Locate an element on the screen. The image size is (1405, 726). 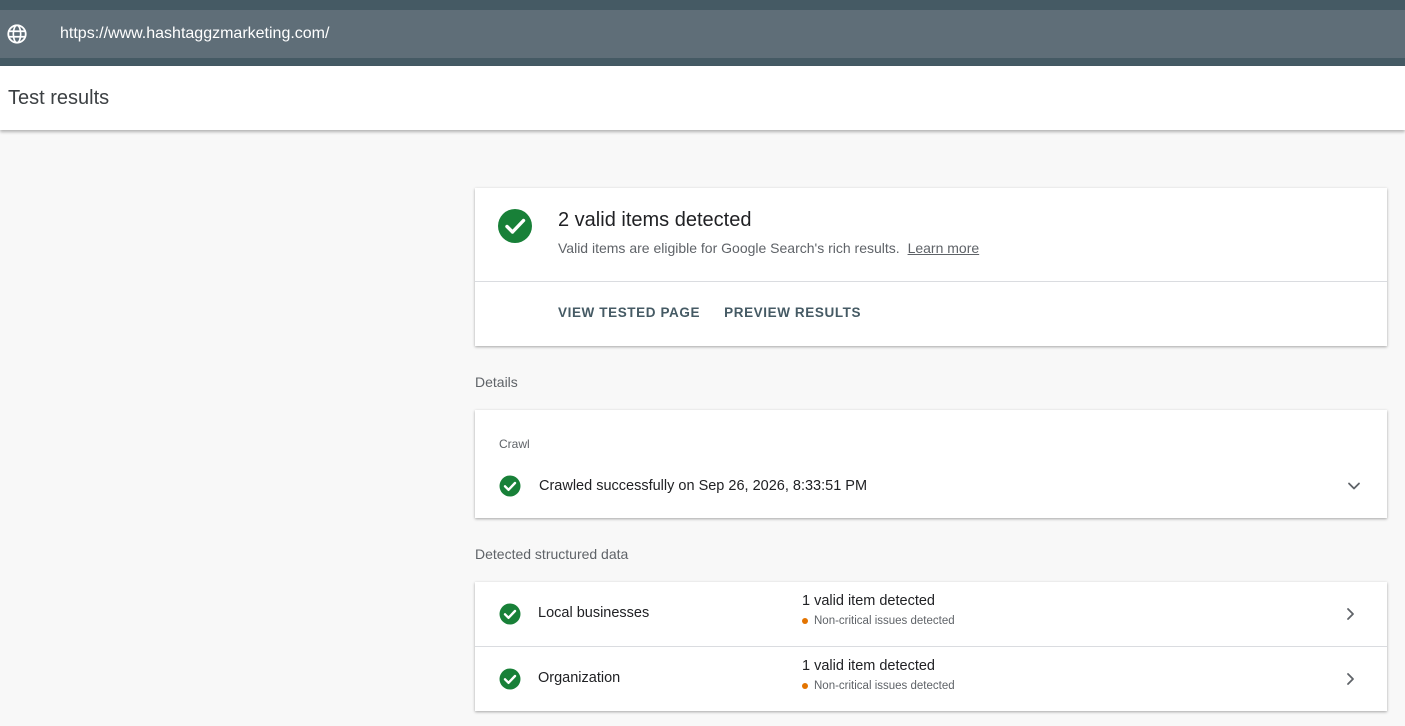
tested-url: https://www.hashtaggzmarketing.com/ is located at coordinates (195, 33).